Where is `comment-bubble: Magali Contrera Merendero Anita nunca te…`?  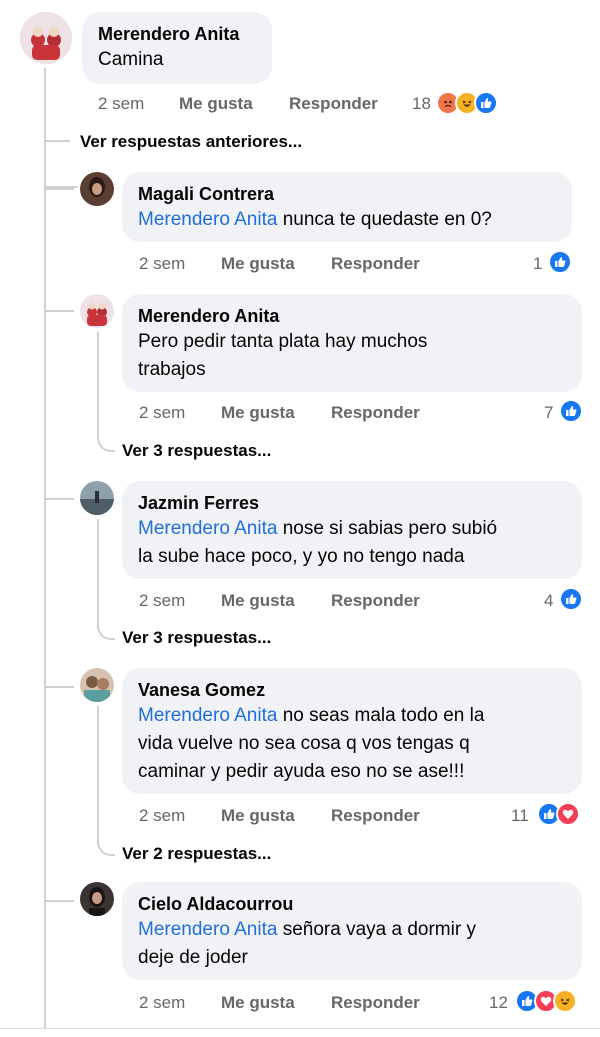
comment-bubble: Magali Contrera Merendero Anita nunca te… is located at coordinates (347, 207).